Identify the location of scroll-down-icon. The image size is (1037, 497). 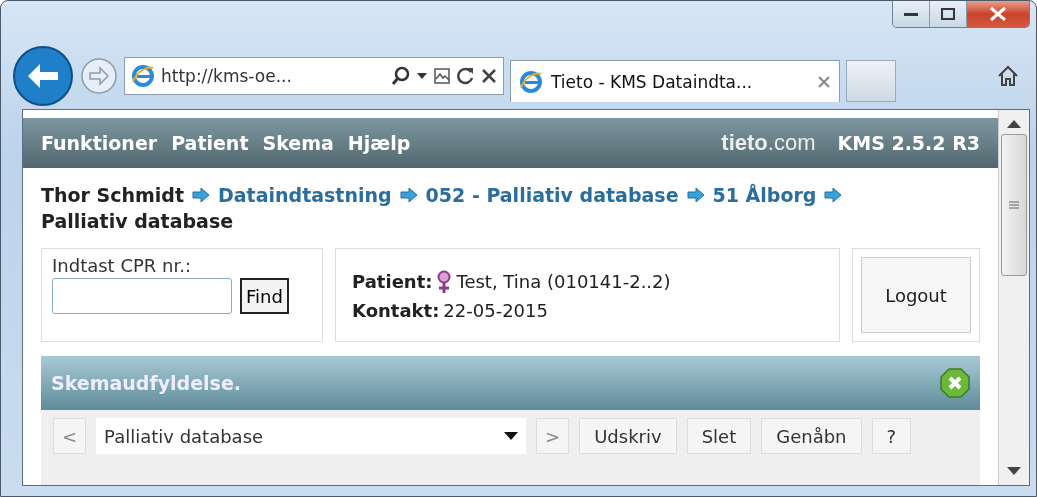
(1014, 471).